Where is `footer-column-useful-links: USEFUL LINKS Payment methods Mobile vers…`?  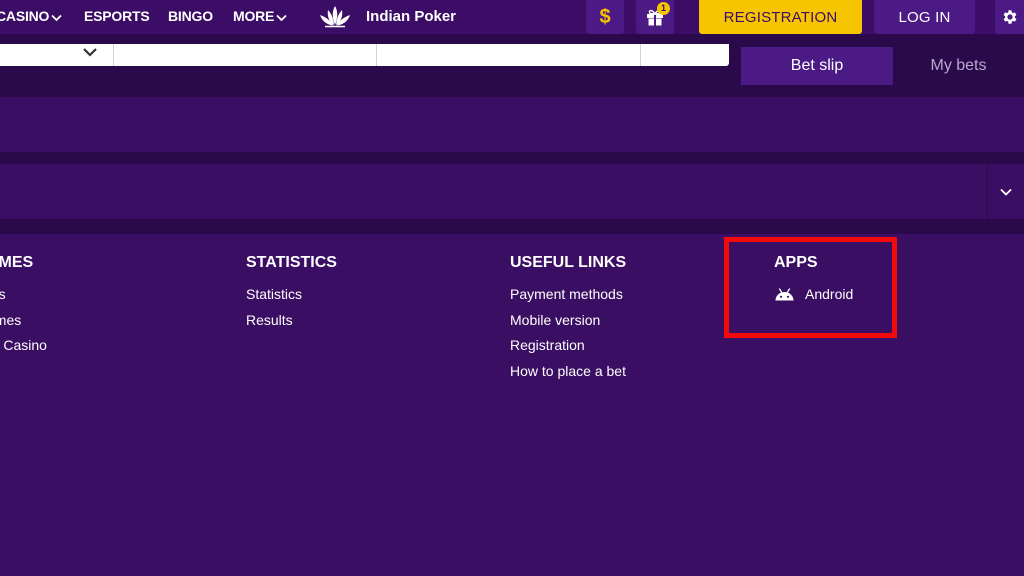
footer-column-useful-links: USEFUL LINKS Payment methods Mobile vers… is located at coordinates (568, 321).